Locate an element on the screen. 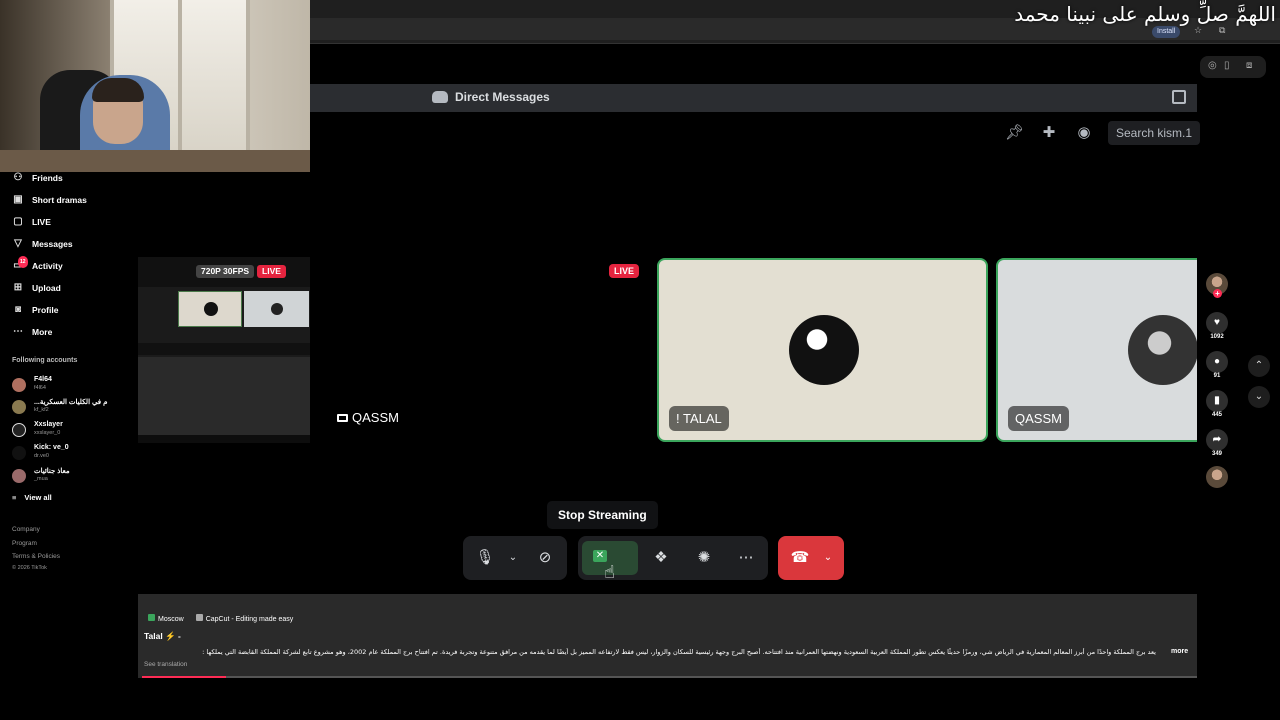 This screenshot has width=1280, height=720. account-handle: dr.ve0 is located at coordinates (41, 456).